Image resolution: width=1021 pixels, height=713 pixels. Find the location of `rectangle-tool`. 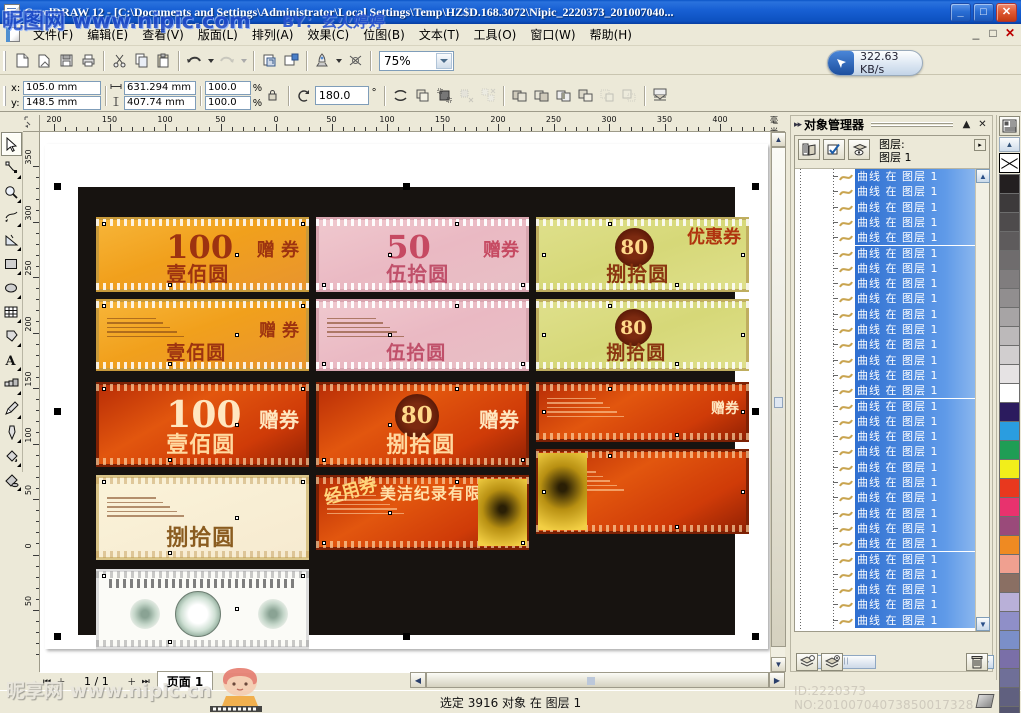

rectangle-tool is located at coordinates (11, 264).